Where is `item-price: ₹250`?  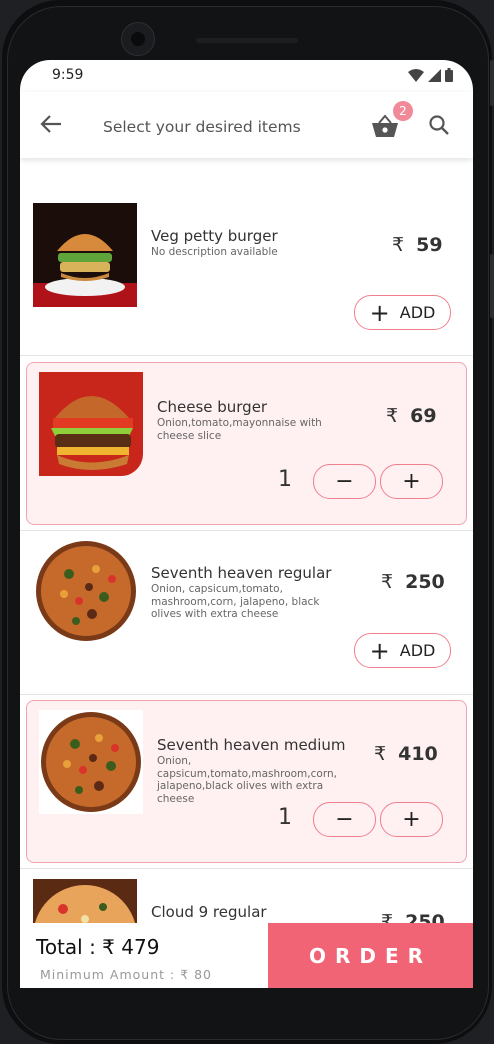 item-price: ₹250 is located at coordinates (413, 582).